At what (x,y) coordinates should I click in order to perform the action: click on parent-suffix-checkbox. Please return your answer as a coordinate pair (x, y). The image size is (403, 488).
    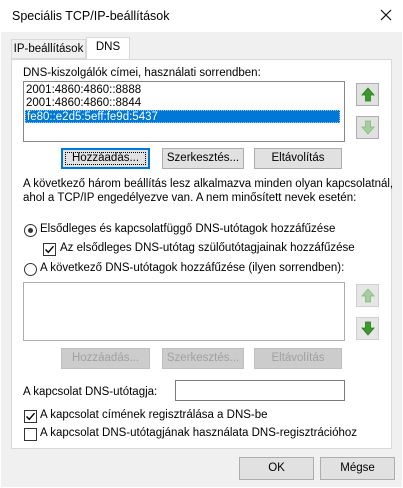
    Looking at the image, I should click on (49, 249).